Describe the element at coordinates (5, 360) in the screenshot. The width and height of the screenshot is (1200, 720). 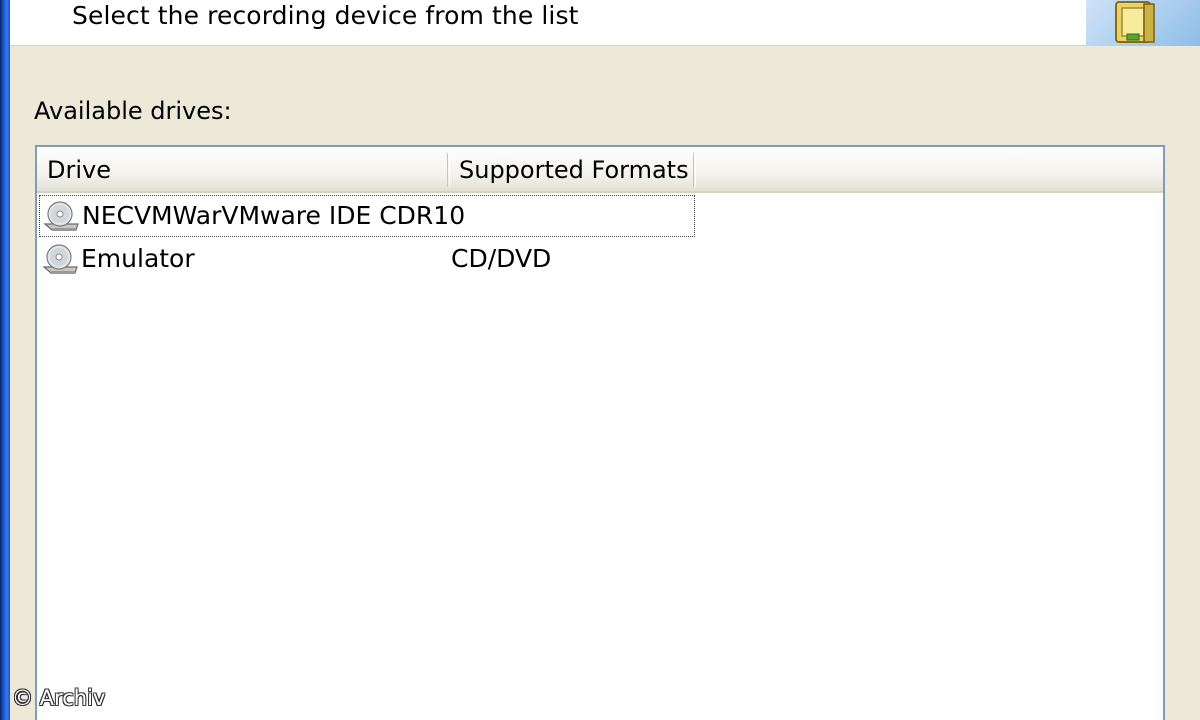
I see `window-left-border` at that location.